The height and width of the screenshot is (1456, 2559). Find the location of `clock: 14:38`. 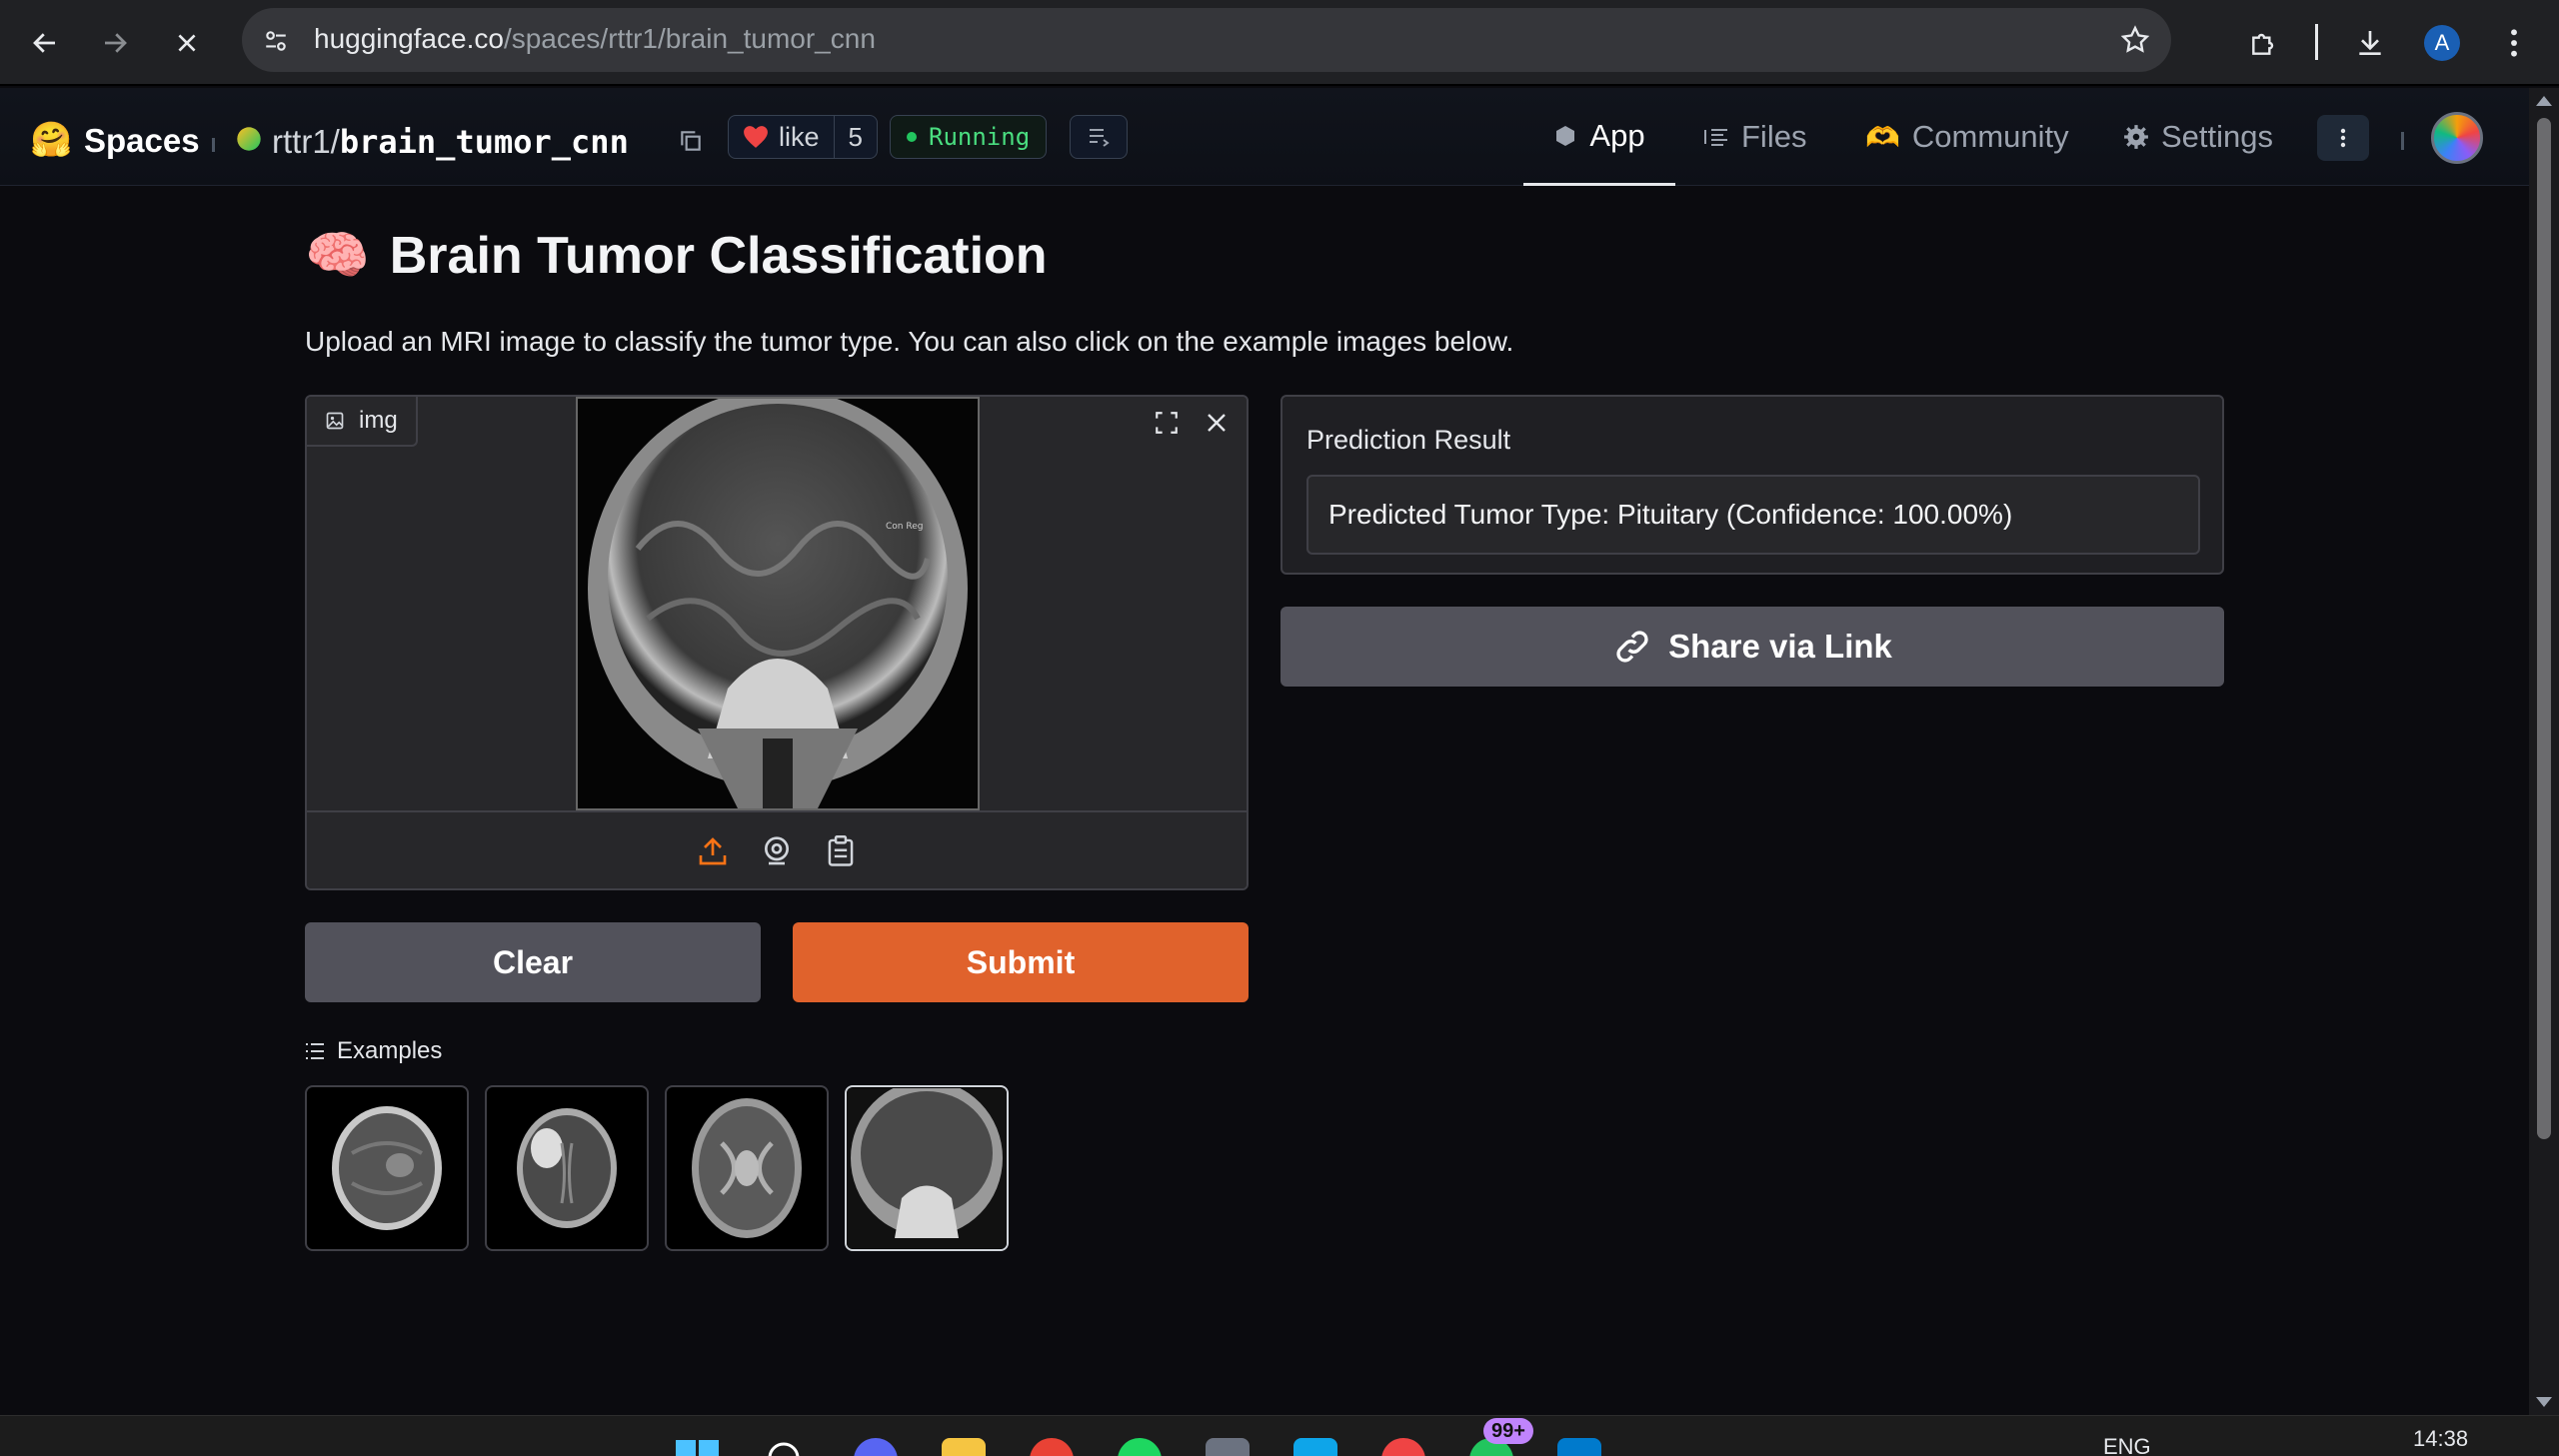

clock: 14:38 is located at coordinates (2440, 1439).